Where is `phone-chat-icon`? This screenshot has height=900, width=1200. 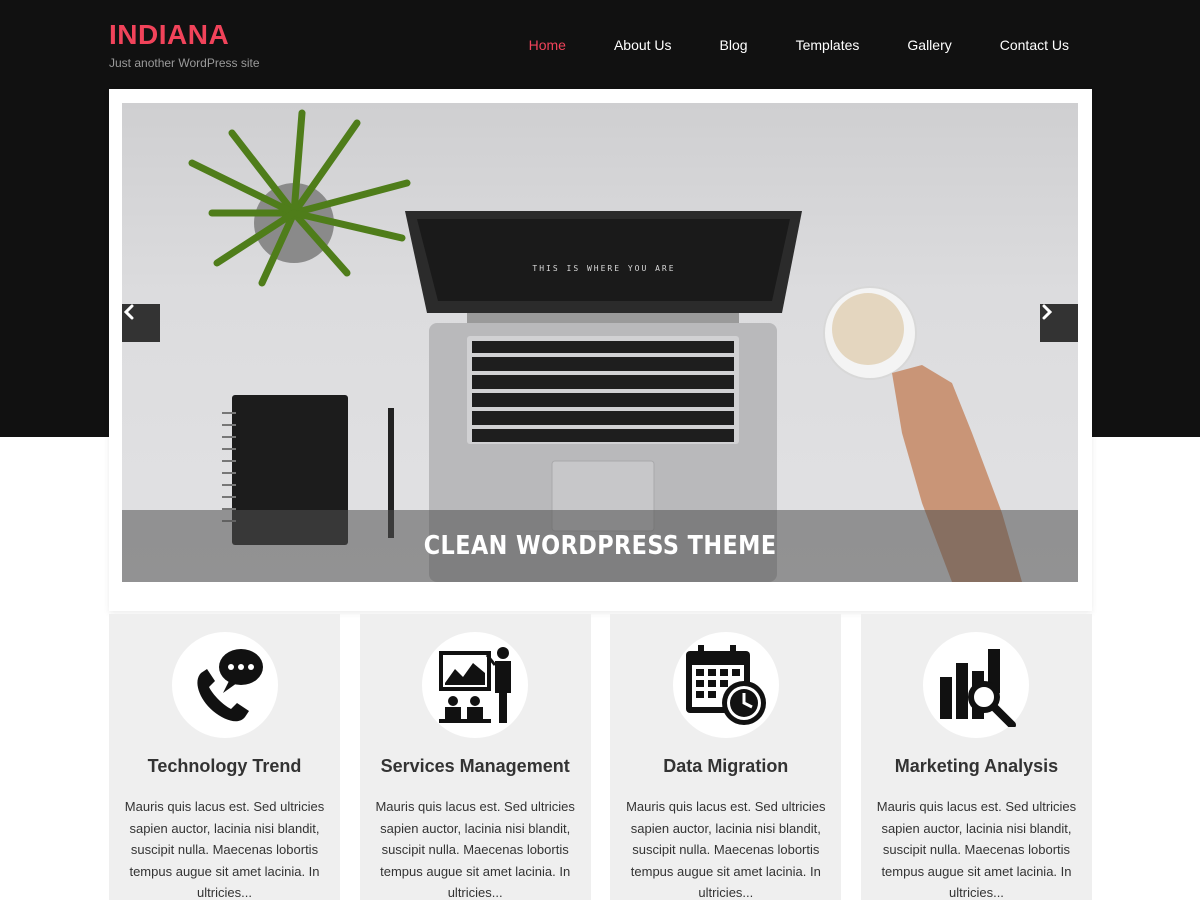
phone-chat-icon is located at coordinates (229, 685).